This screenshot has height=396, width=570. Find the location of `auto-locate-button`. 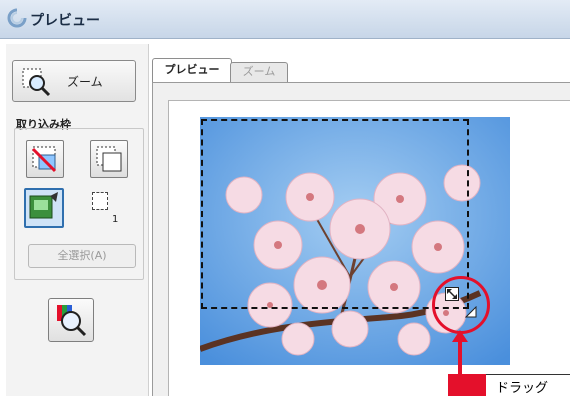

auto-locate-button is located at coordinates (44, 208).